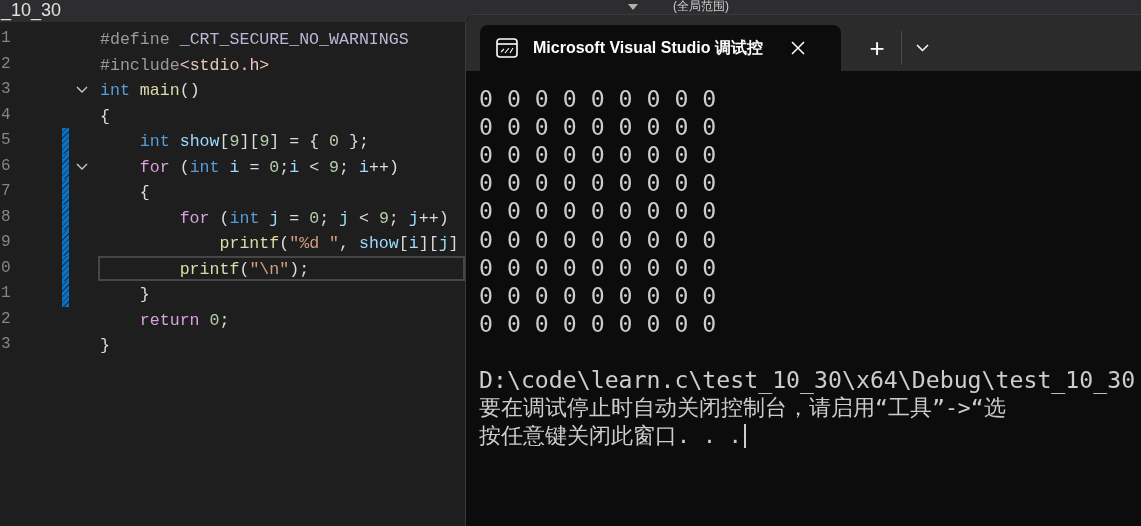 The height and width of the screenshot is (526, 1141). Describe the element at coordinates (701, 6) in the screenshot. I see `scope-dropdown: (全局范围)` at that location.